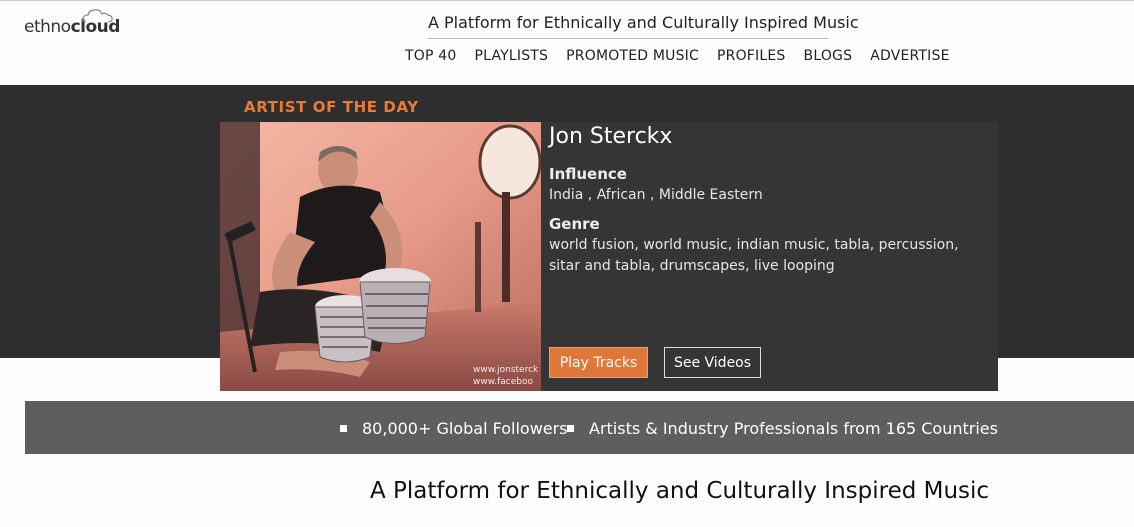 This screenshot has height=527, width=1134. I want to click on artist-name: Jon Sterckx, so click(610, 136).